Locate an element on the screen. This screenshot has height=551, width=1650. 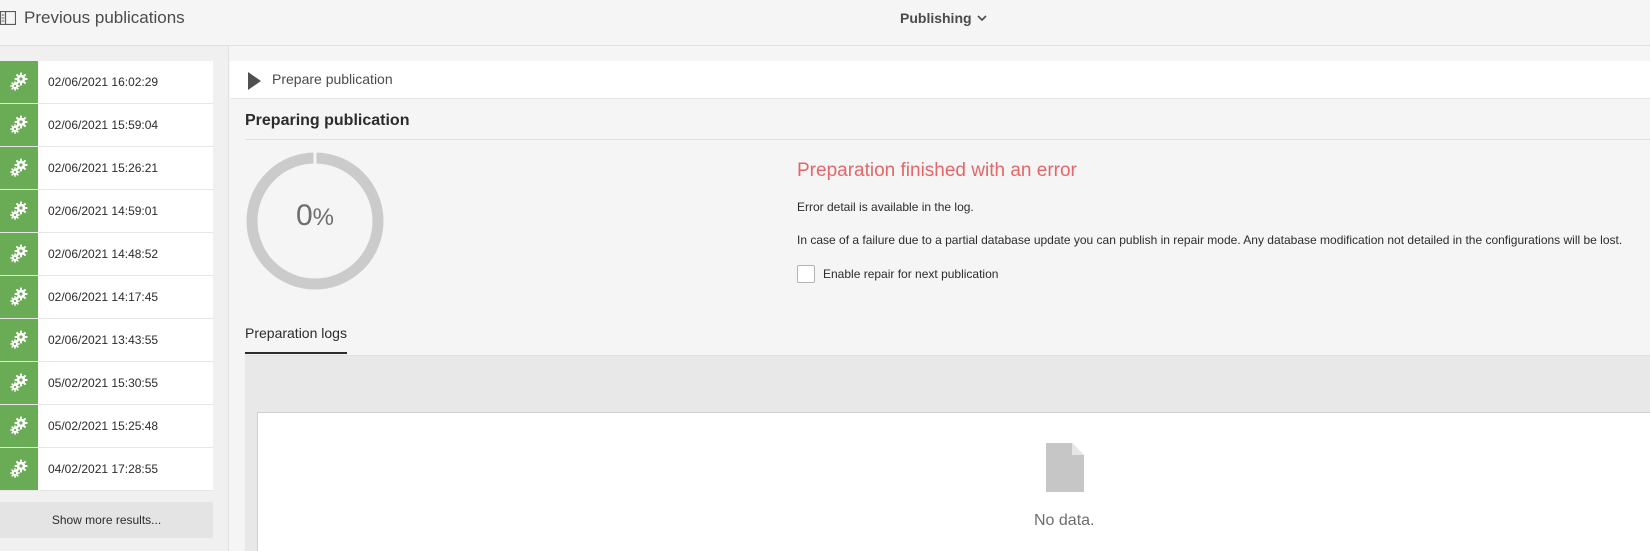
publication-item: 02/06/2021 14:17:45 is located at coordinates (106, 297).